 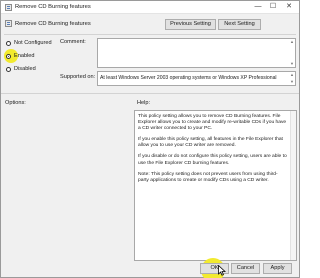 I want to click on help-scrollbar, so click(x=293, y=185).